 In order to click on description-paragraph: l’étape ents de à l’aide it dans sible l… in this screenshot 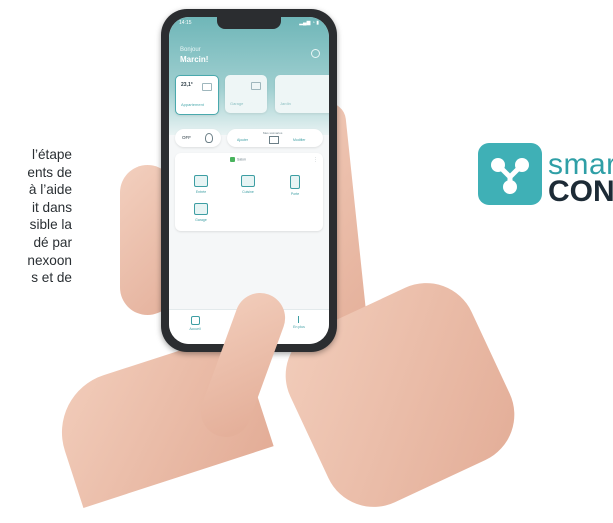, I will do `click(36, 216)`.